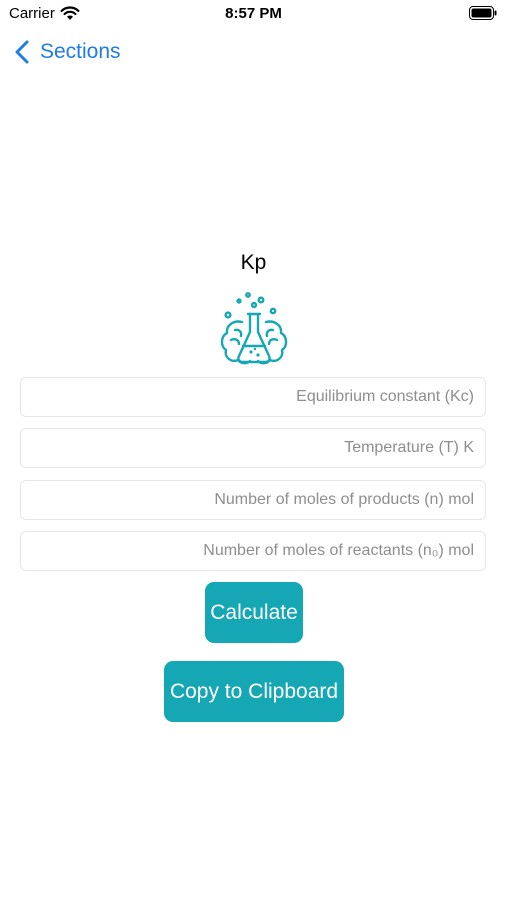 The image size is (507, 900). I want to click on back-button: Sections, so click(67, 52).